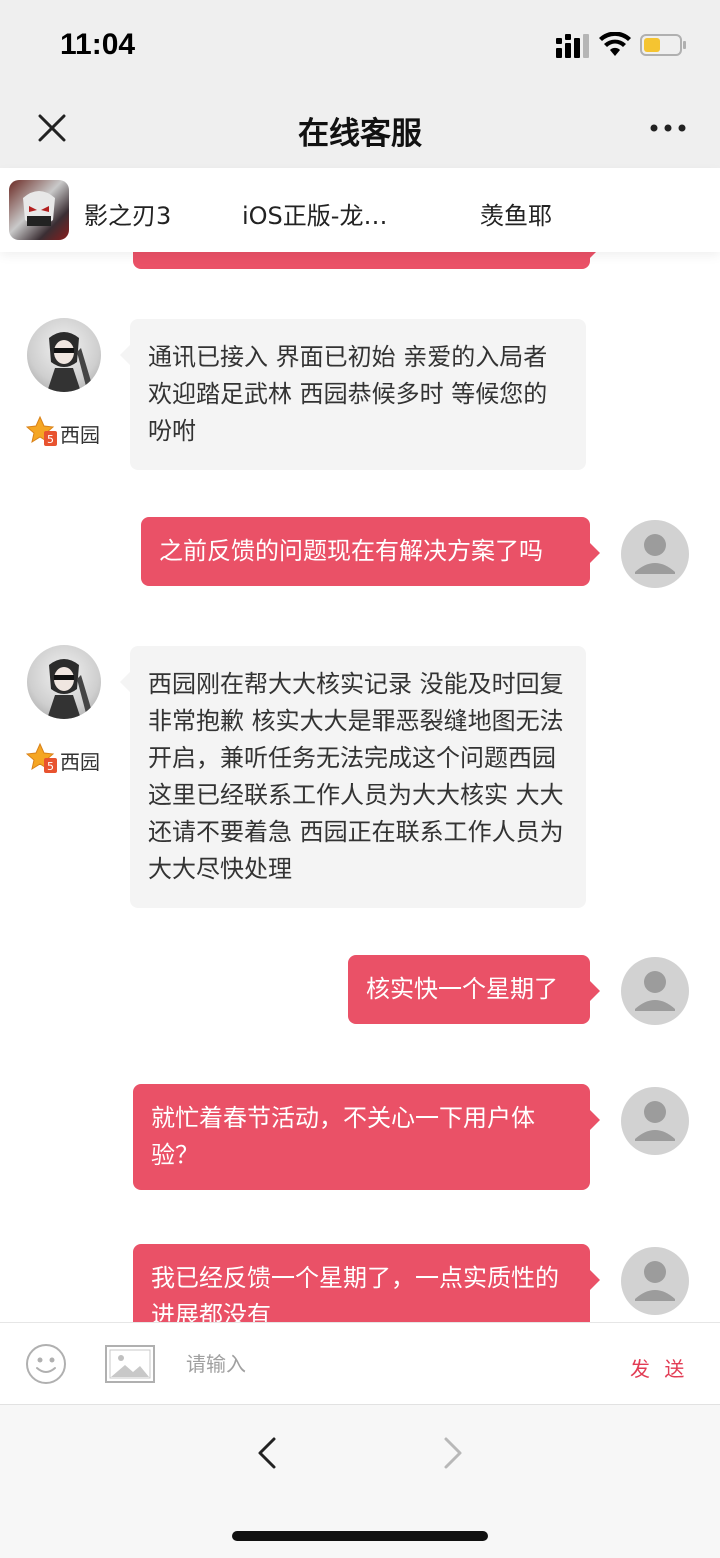 Image resolution: width=720 pixels, height=1558 pixels. I want to click on user-message: 就忙着春节活动，不关心一下用户体验？, so click(366, 1137).